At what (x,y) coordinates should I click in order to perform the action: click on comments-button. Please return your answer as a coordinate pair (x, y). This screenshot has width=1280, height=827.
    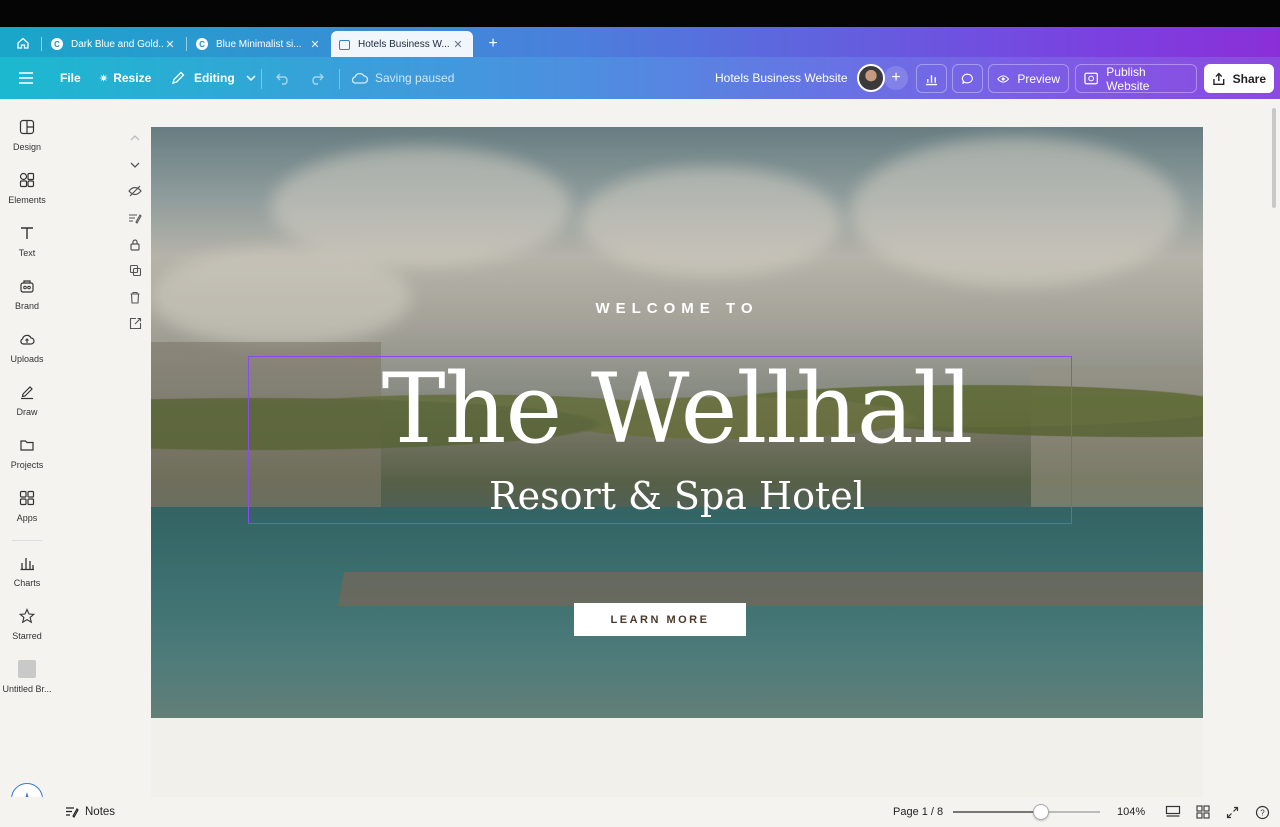
    Looking at the image, I should click on (967, 78).